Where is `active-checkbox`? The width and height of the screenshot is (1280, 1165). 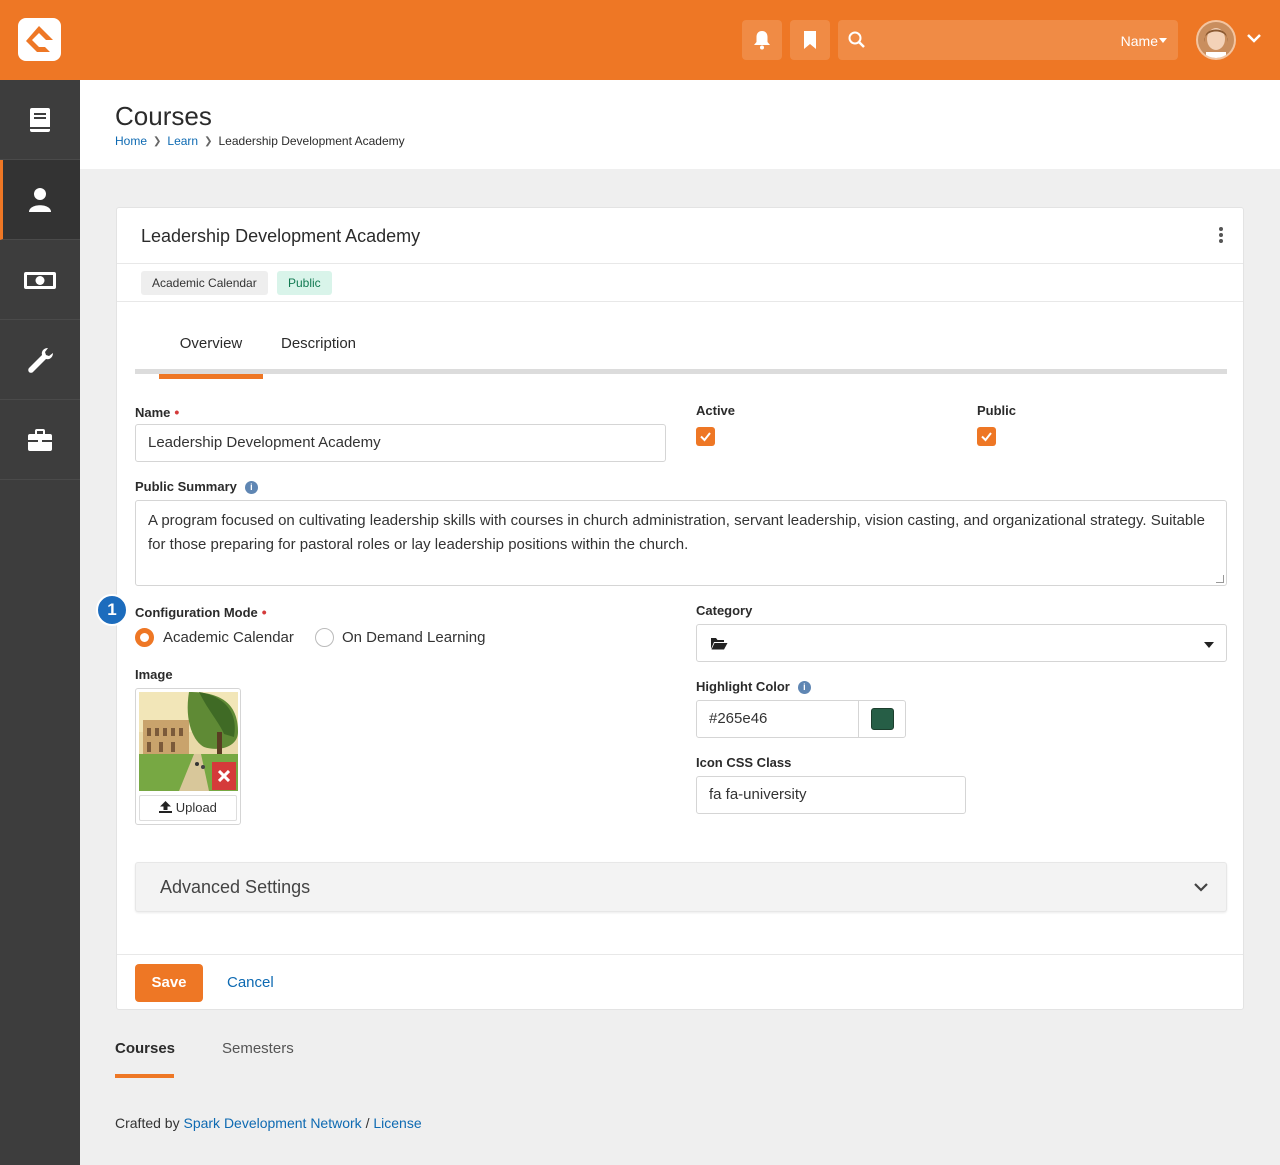 active-checkbox is located at coordinates (705, 436).